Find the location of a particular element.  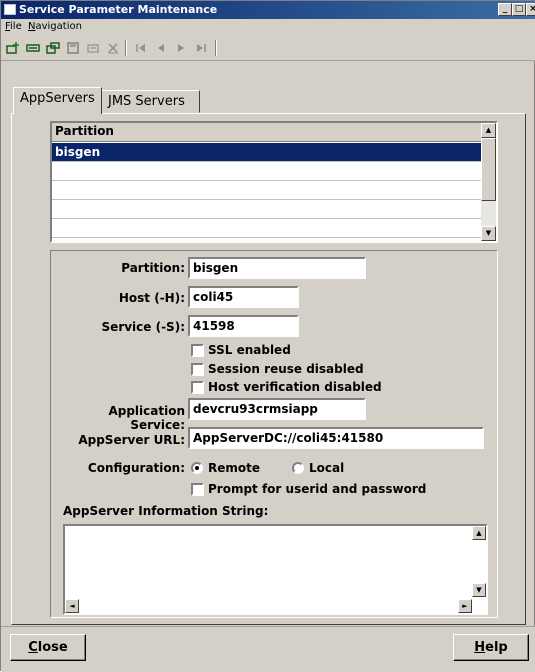

tab-jms-servers: JMS Servers is located at coordinates (150, 101).